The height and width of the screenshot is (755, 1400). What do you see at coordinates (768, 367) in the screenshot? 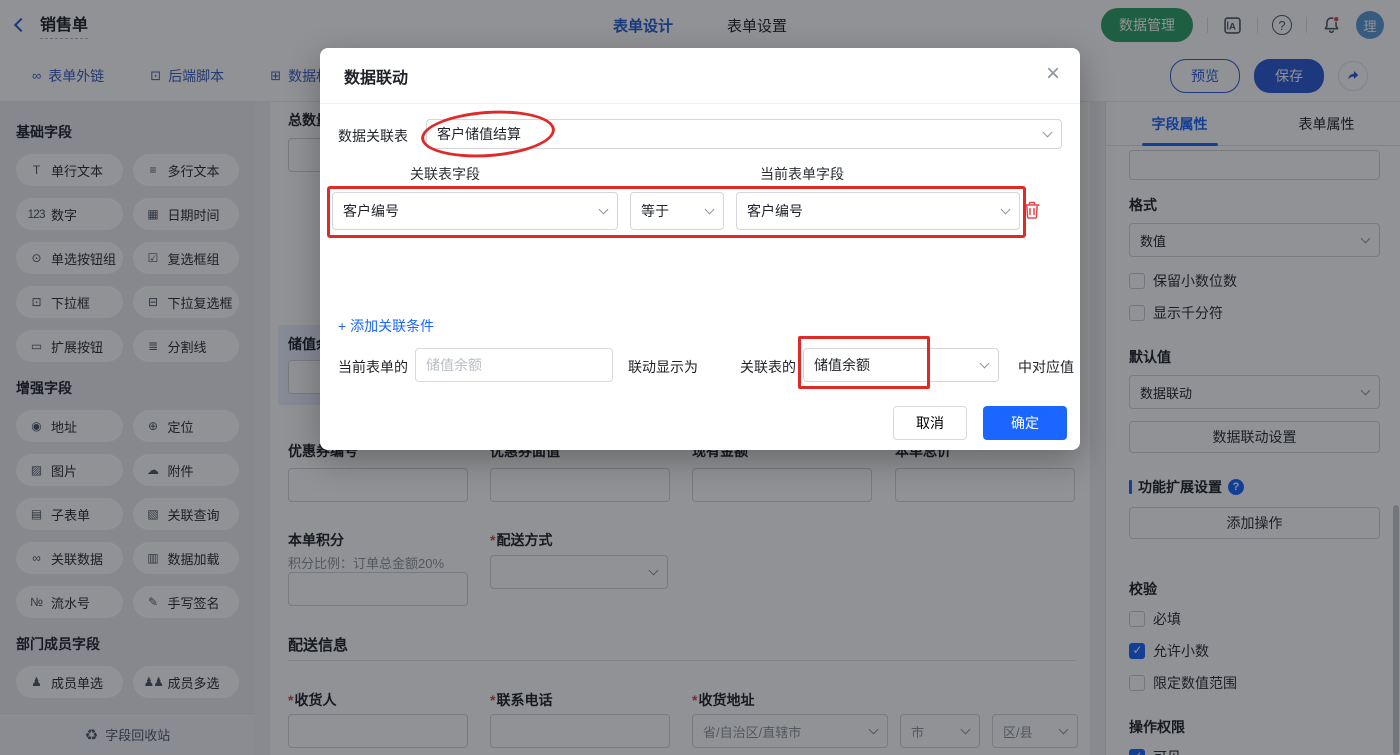
I see `map-related-label: 关联表的` at bounding box center [768, 367].